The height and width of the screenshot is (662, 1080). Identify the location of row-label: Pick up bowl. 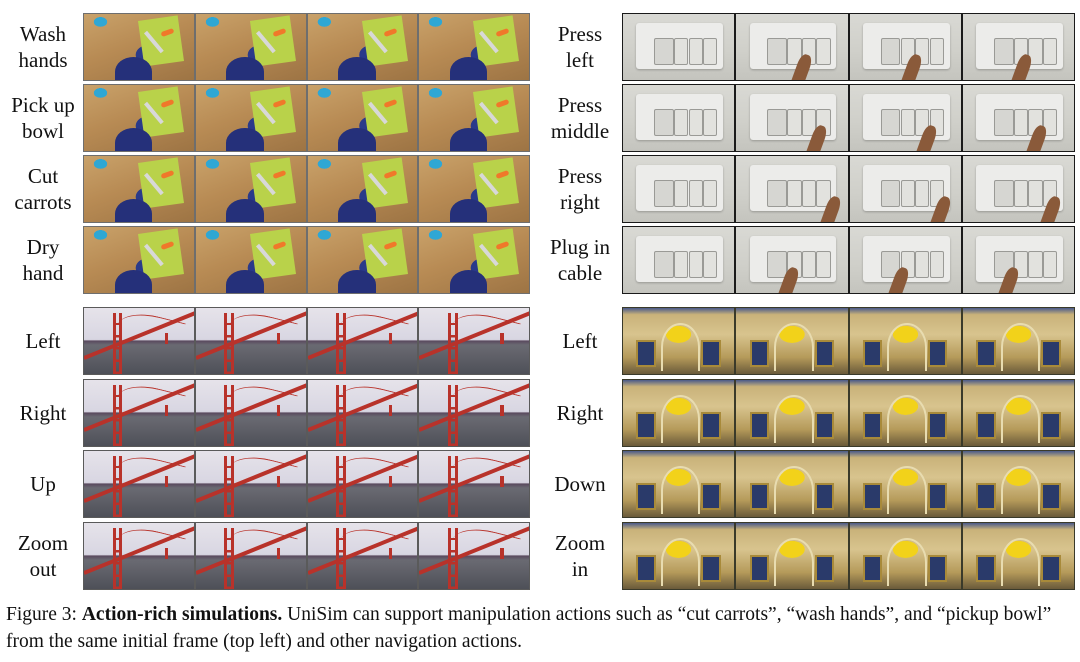
(43, 118).